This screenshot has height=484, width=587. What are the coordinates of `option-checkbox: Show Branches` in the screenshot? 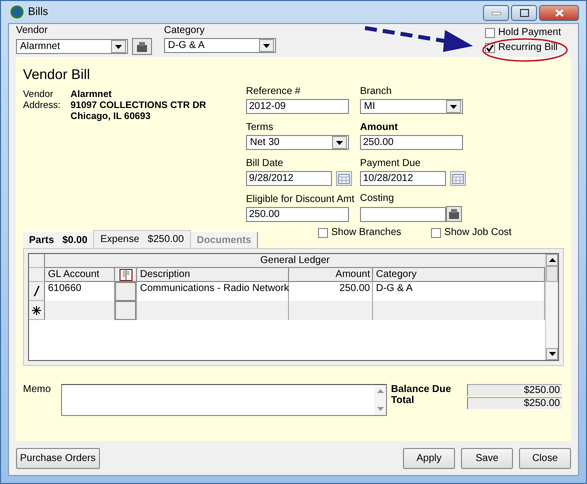 It's located at (360, 232).